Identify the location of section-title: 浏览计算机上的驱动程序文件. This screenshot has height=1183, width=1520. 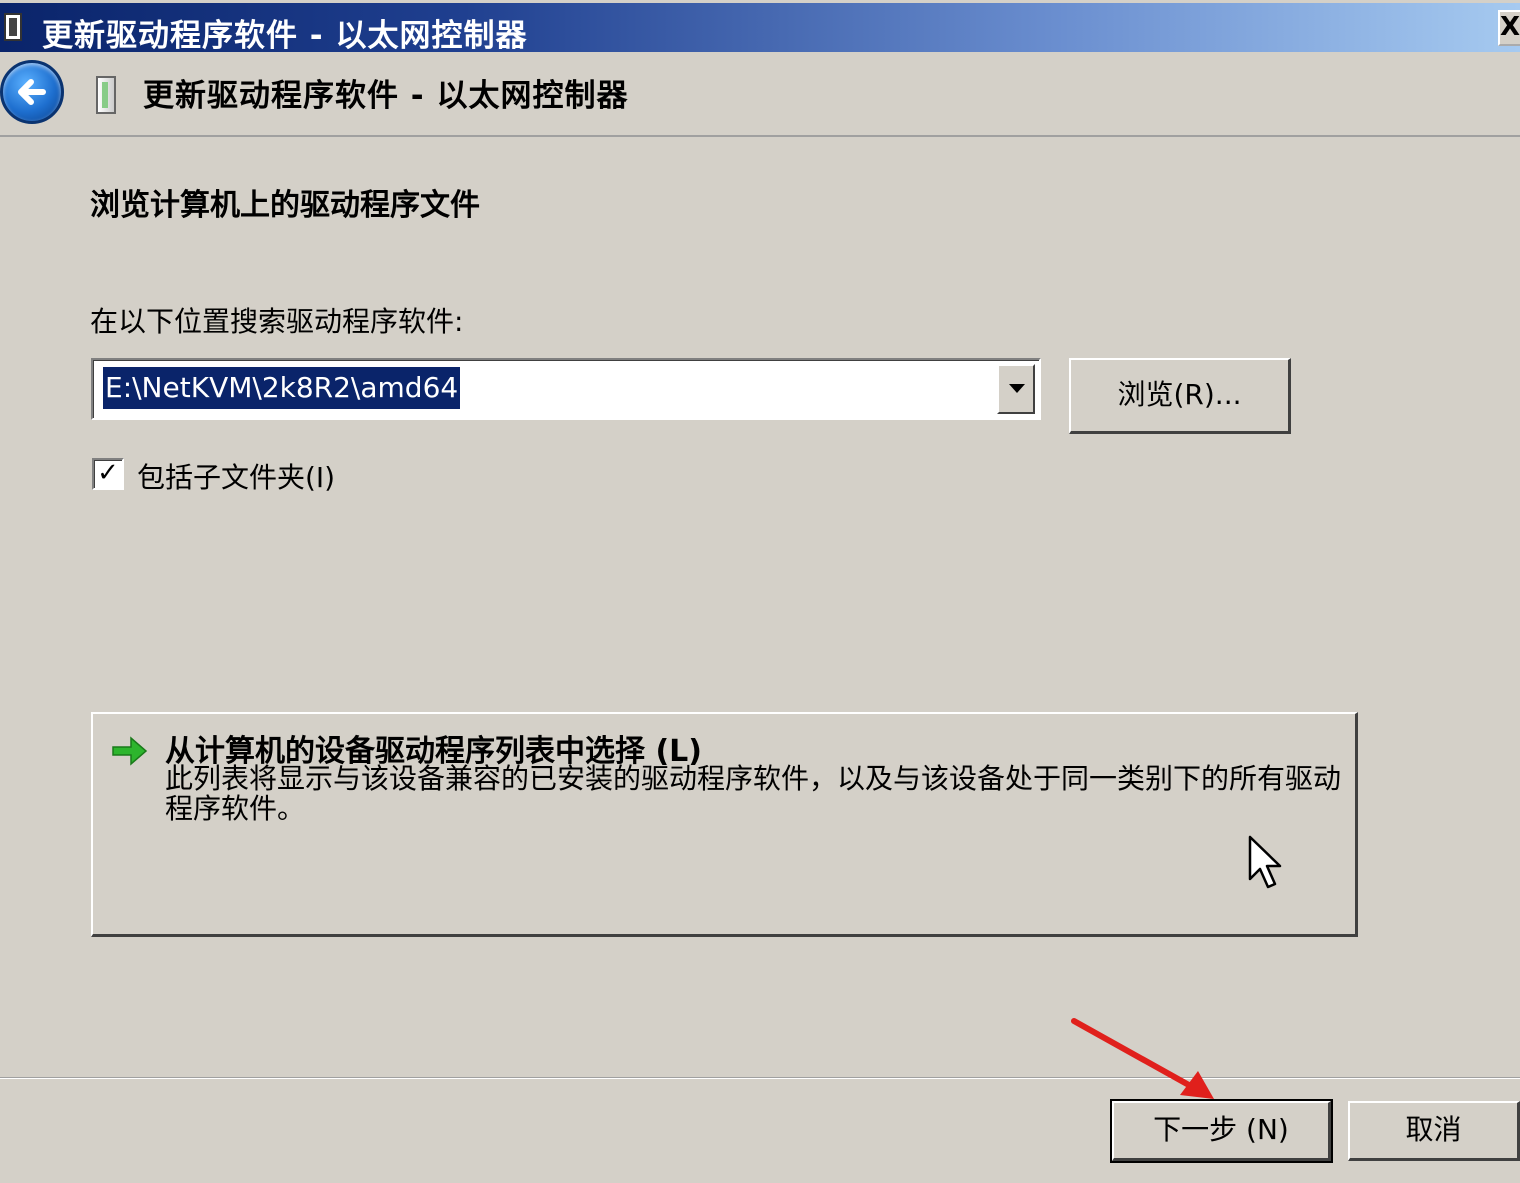
(285, 205).